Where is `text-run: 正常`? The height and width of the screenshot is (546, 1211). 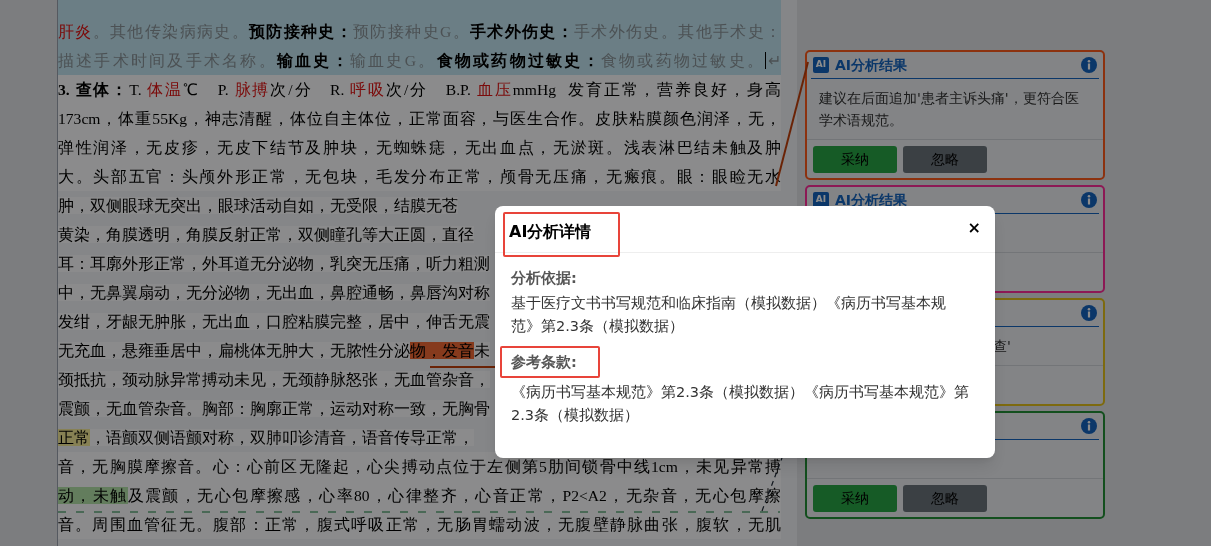 text-run: 正常 is located at coordinates (74, 437).